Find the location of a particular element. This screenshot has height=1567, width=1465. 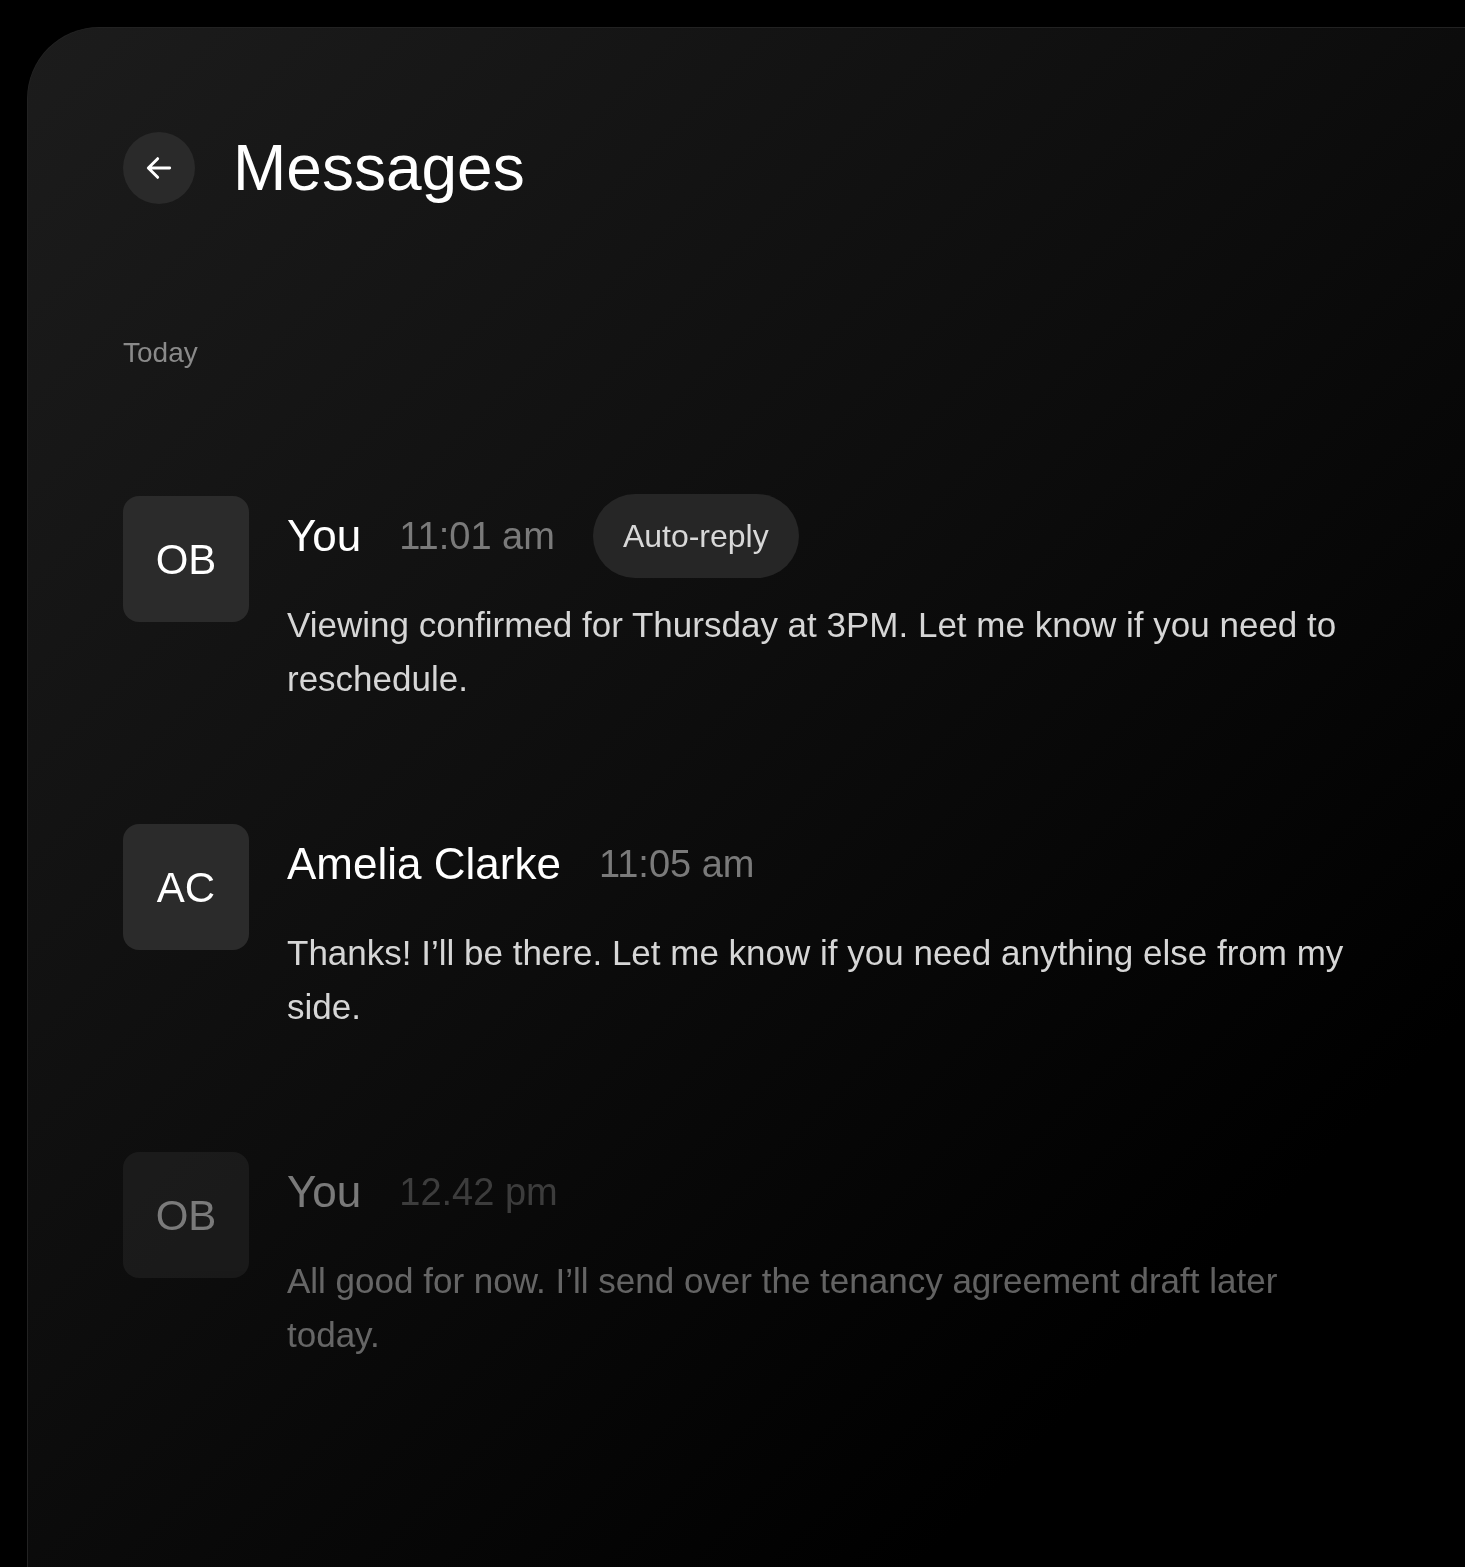

avatar-initials: AC is located at coordinates (186, 887).